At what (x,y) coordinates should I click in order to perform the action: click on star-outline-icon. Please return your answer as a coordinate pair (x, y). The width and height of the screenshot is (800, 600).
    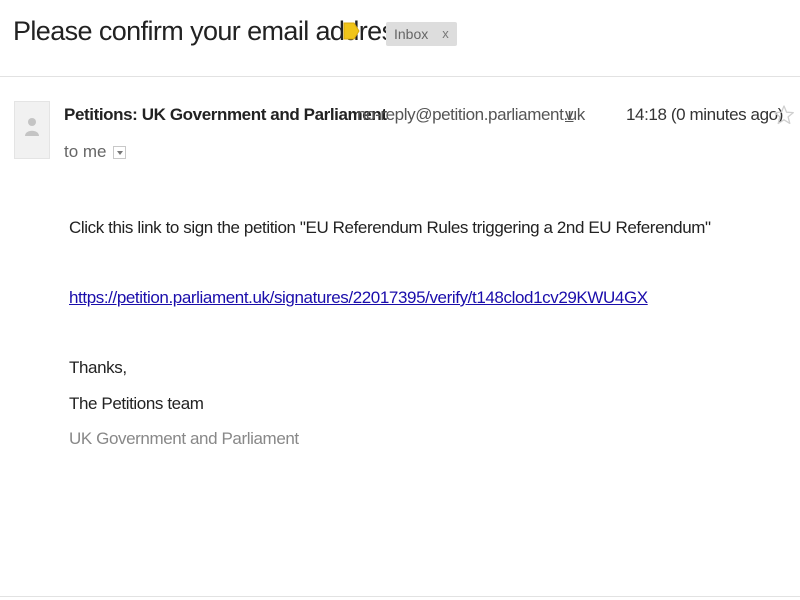
    Looking at the image, I should click on (784, 115).